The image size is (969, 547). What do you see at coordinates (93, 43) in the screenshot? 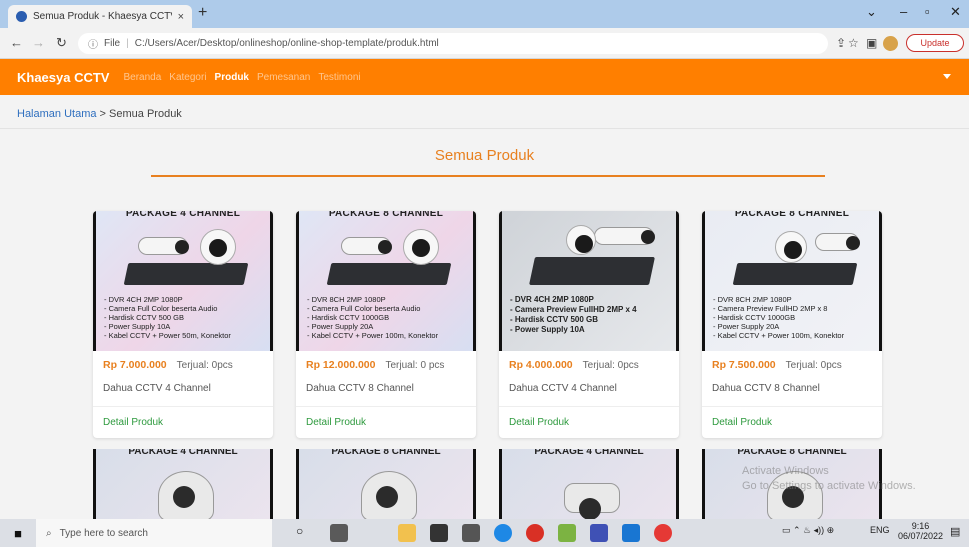
I see `info-icon: ⓘ` at bounding box center [93, 43].